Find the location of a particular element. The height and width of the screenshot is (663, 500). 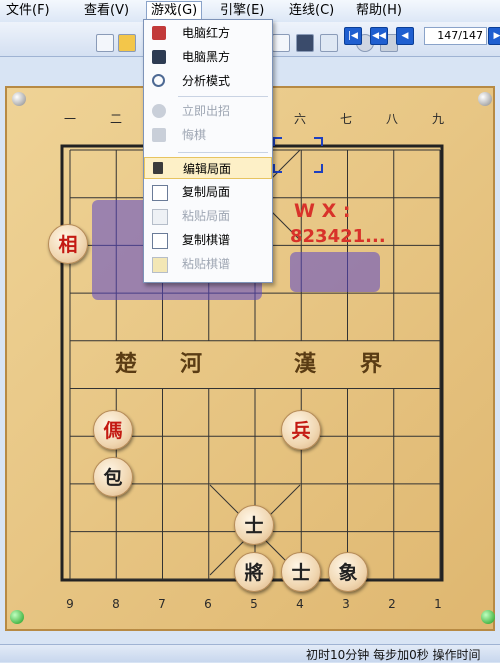

river-text: 漢 is located at coordinates (305, 364).